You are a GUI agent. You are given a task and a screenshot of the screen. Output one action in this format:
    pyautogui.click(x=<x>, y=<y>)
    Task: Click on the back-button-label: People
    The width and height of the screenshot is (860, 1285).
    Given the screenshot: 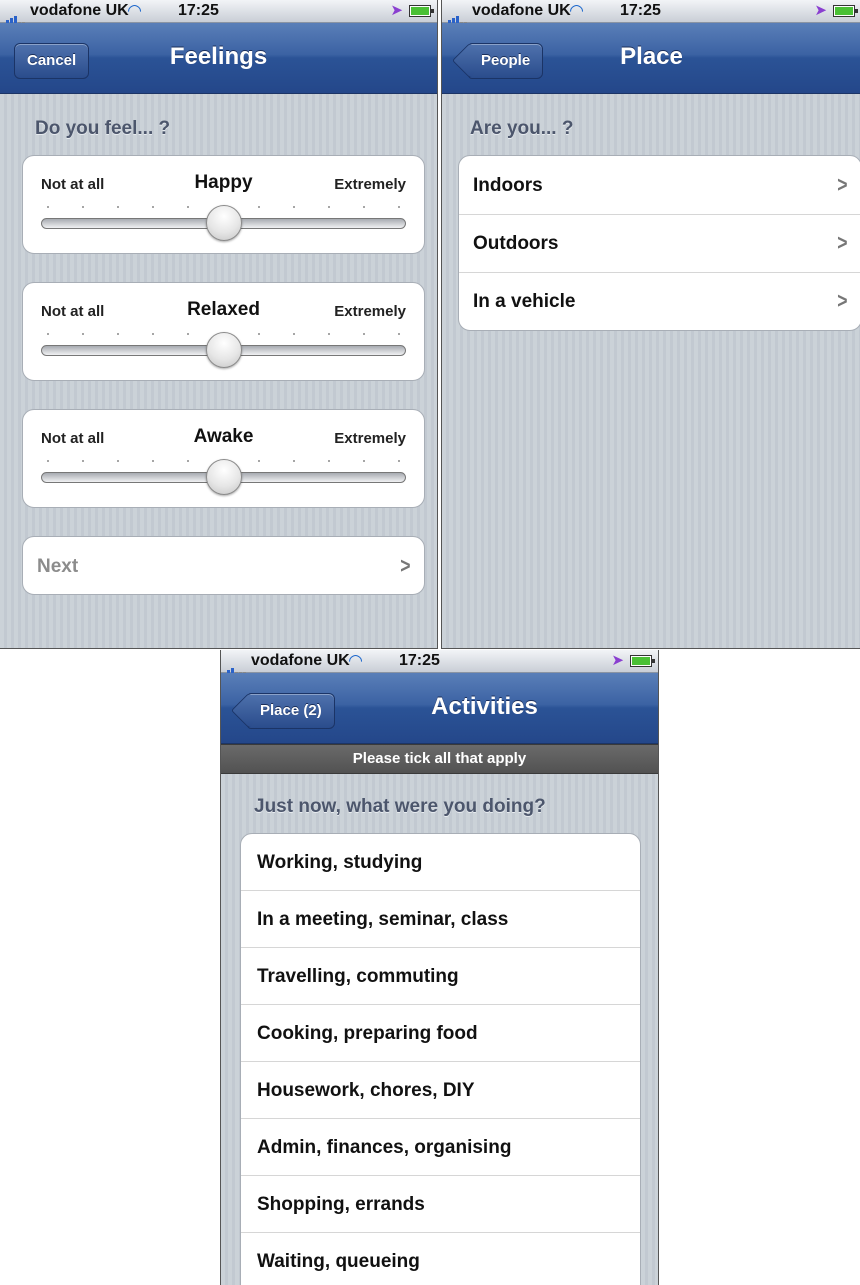 What is the action you would take?
    pyautogui.click(x=506, y=60)
    